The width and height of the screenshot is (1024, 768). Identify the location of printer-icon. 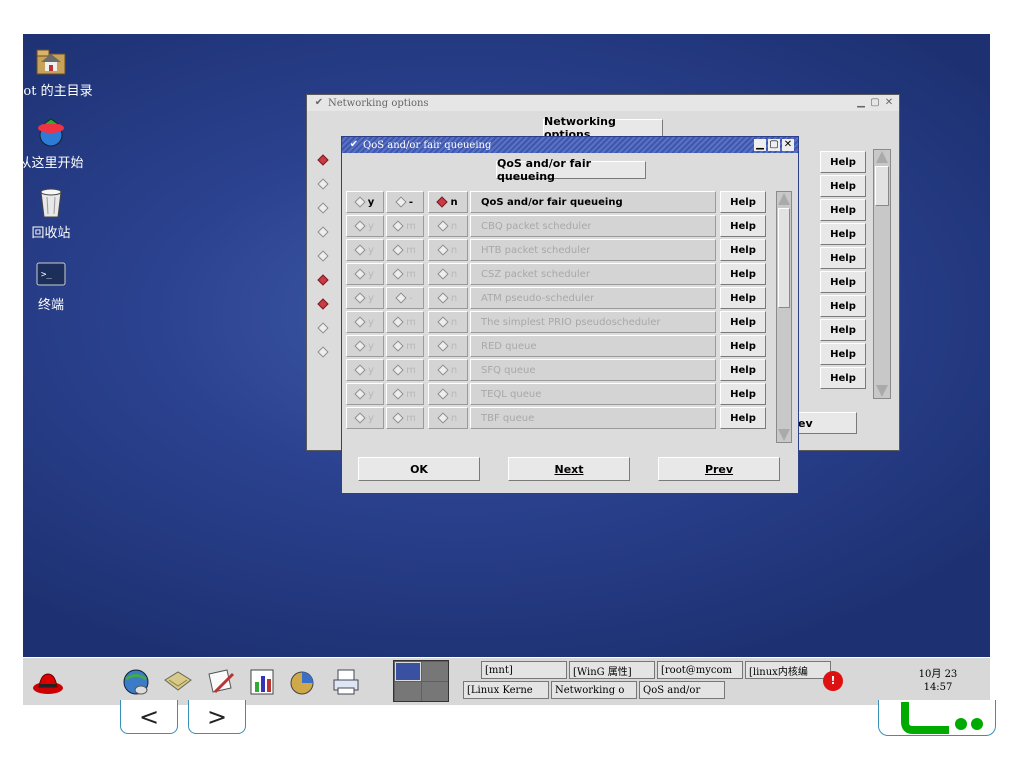
(346, 682).